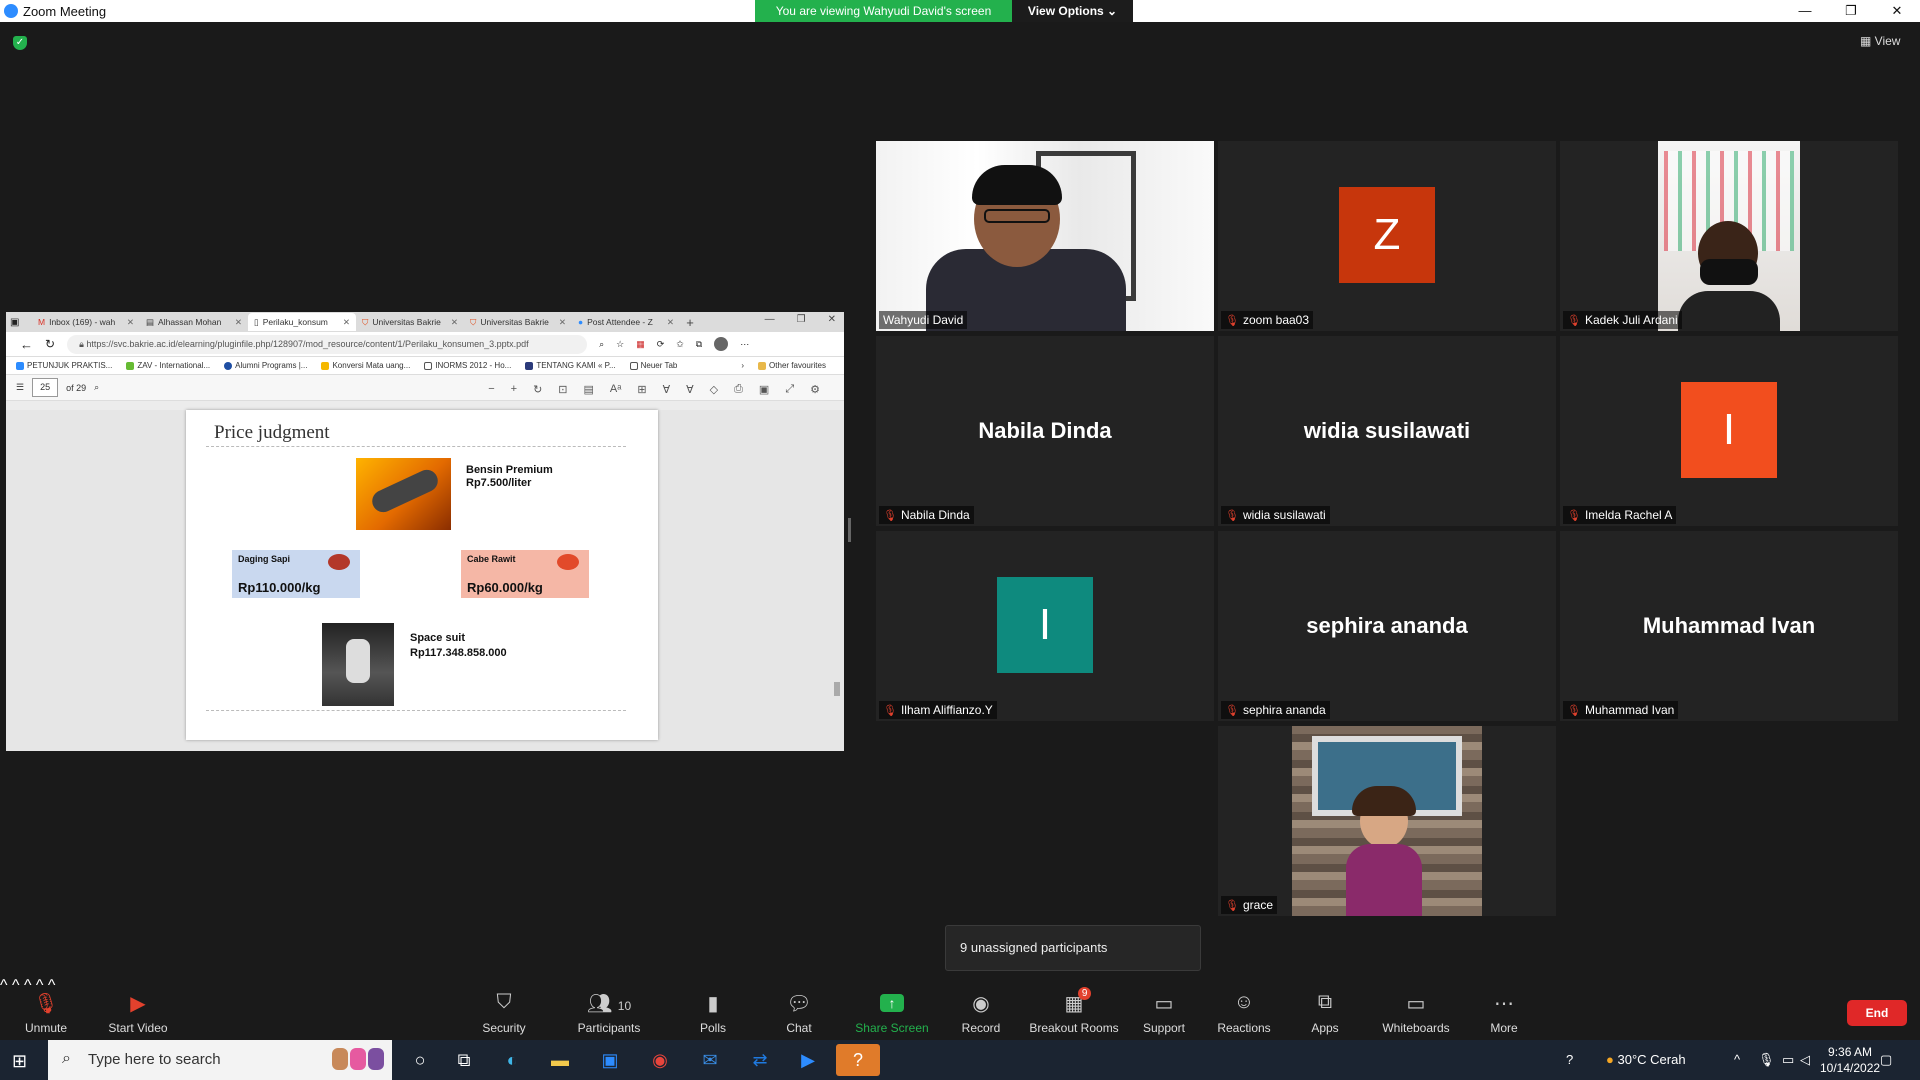  I want to click on browser-tab: ● Post Attendee - Z ✕, so click(626, 322).